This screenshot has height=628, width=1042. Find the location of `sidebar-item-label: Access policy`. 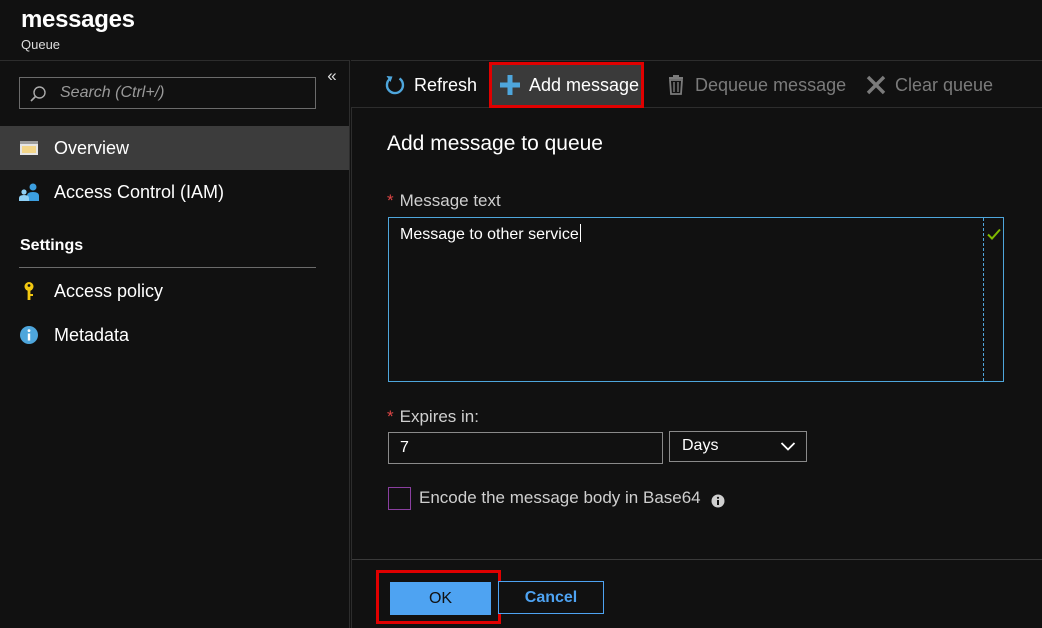

sidebar-item-label: Access policy is located at coordinates (109, 290).